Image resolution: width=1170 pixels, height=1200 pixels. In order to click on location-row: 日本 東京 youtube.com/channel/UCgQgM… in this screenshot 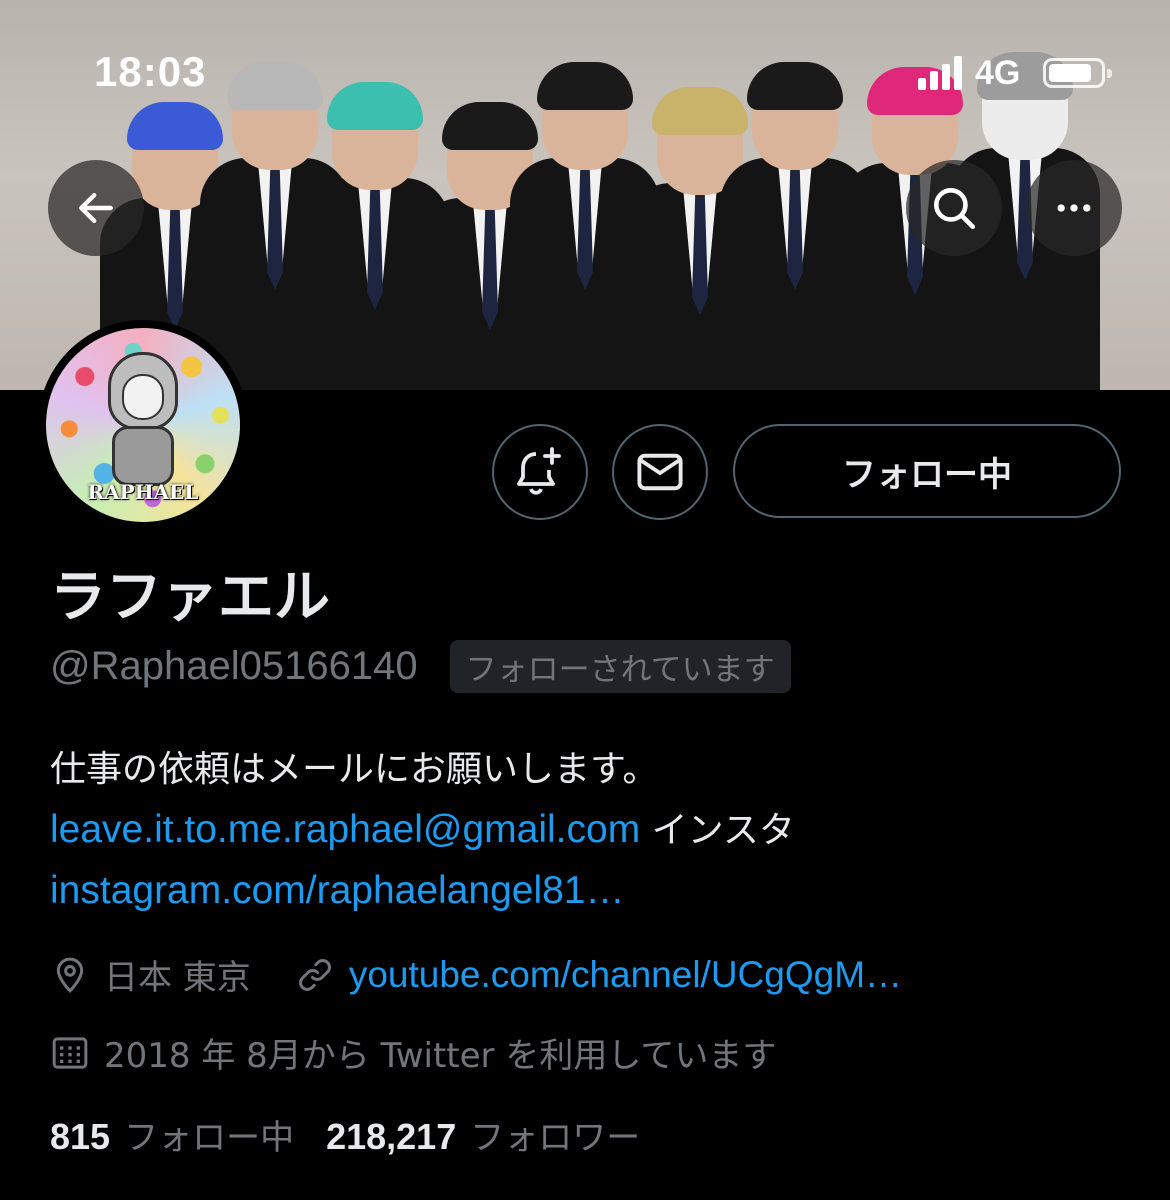, I will do `click(476, 974)`.